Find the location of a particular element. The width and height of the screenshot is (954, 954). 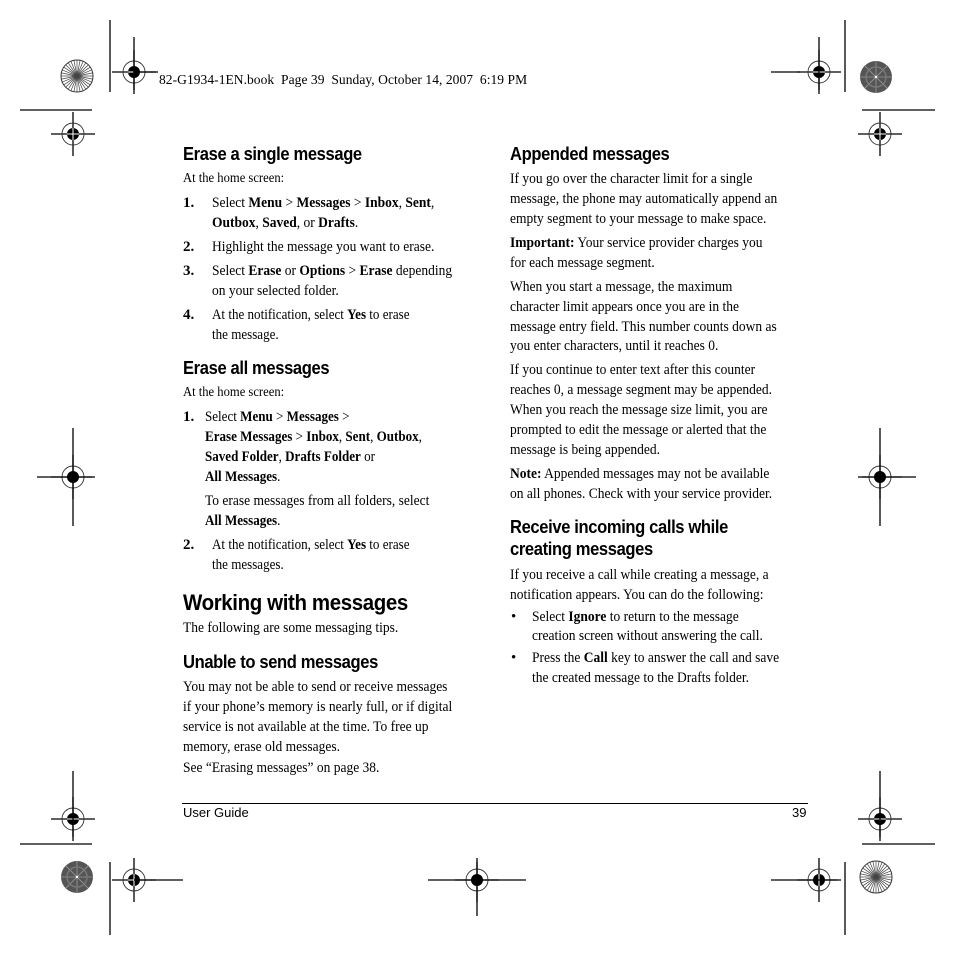

step-text: Select Menu > Messages > Inbox, Sent, is located at coordinates (323, 203).